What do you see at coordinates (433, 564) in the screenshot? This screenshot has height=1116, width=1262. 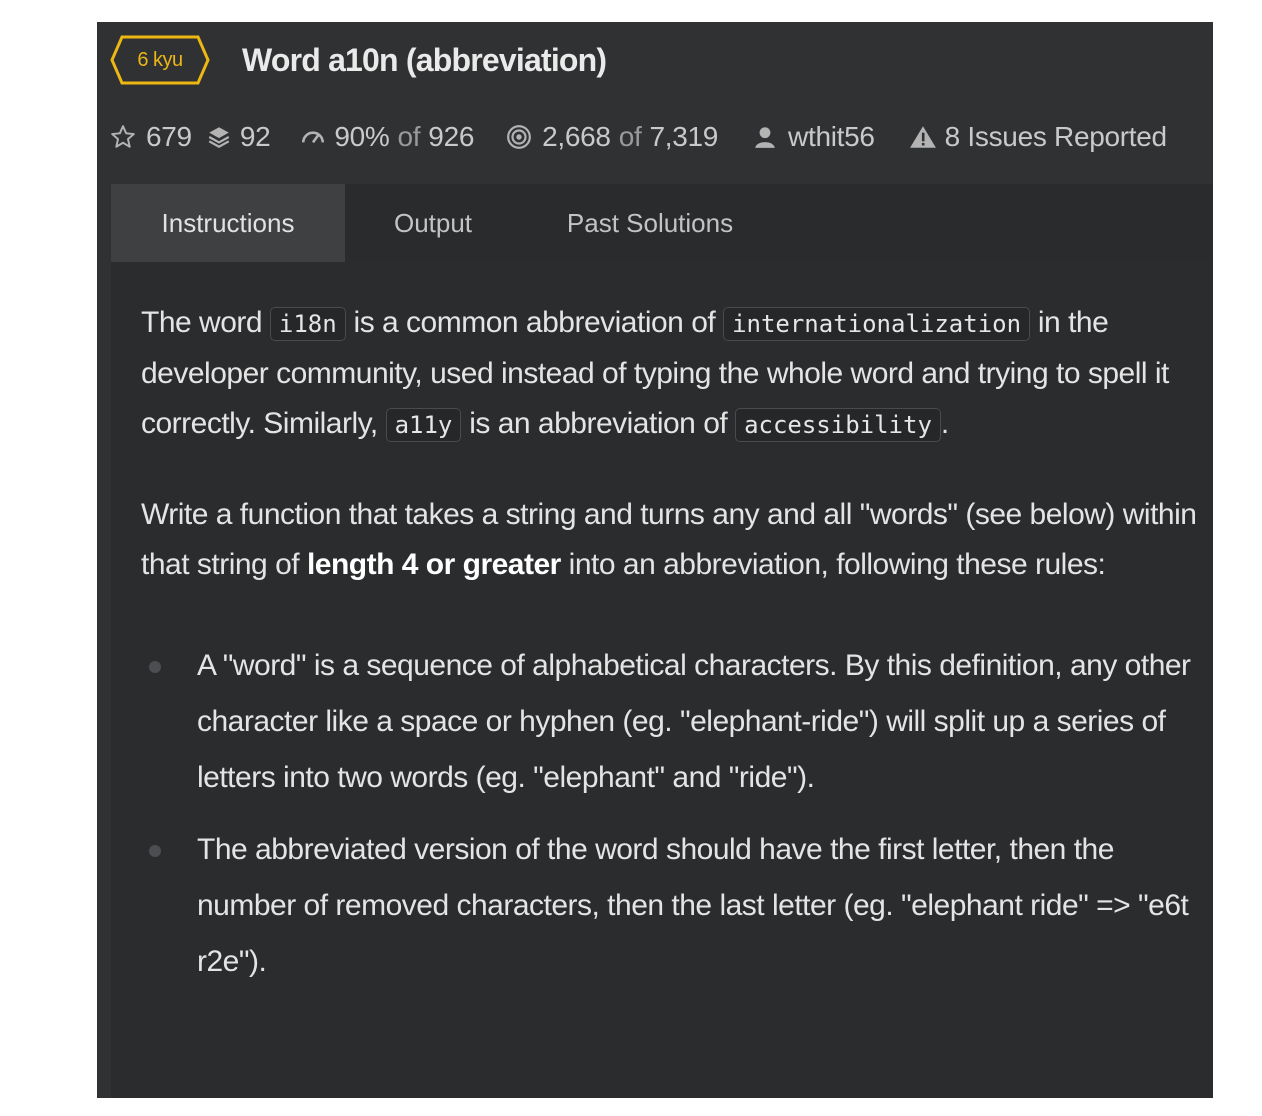 I see `bold-text: length 4 or greater` at bounding box center [433, 564].